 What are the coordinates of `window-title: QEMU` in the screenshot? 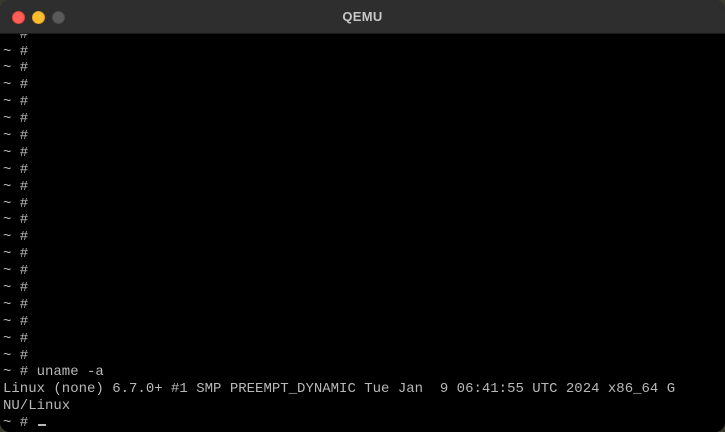 It's located at (362, 16).